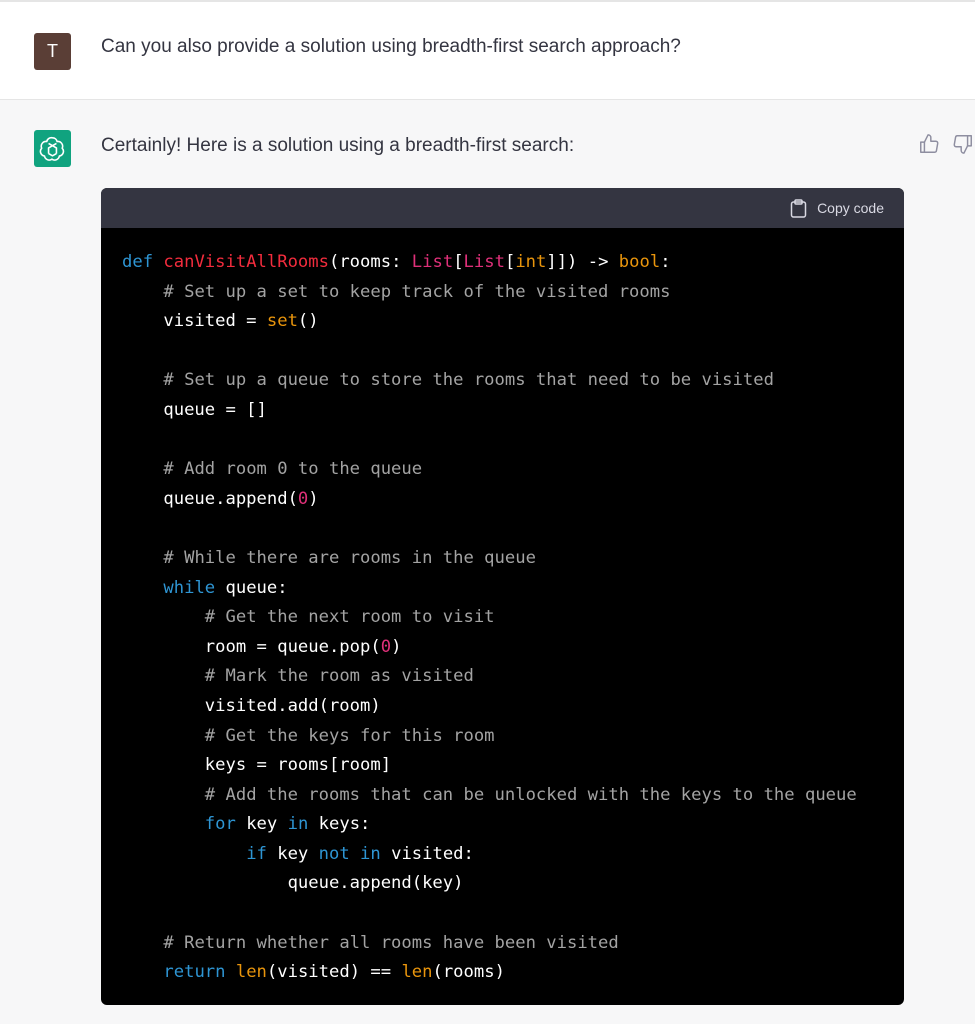  Describe the element at coordinates (489, 322) in the screenshot. I see `code-line: visited = set()` at that location.